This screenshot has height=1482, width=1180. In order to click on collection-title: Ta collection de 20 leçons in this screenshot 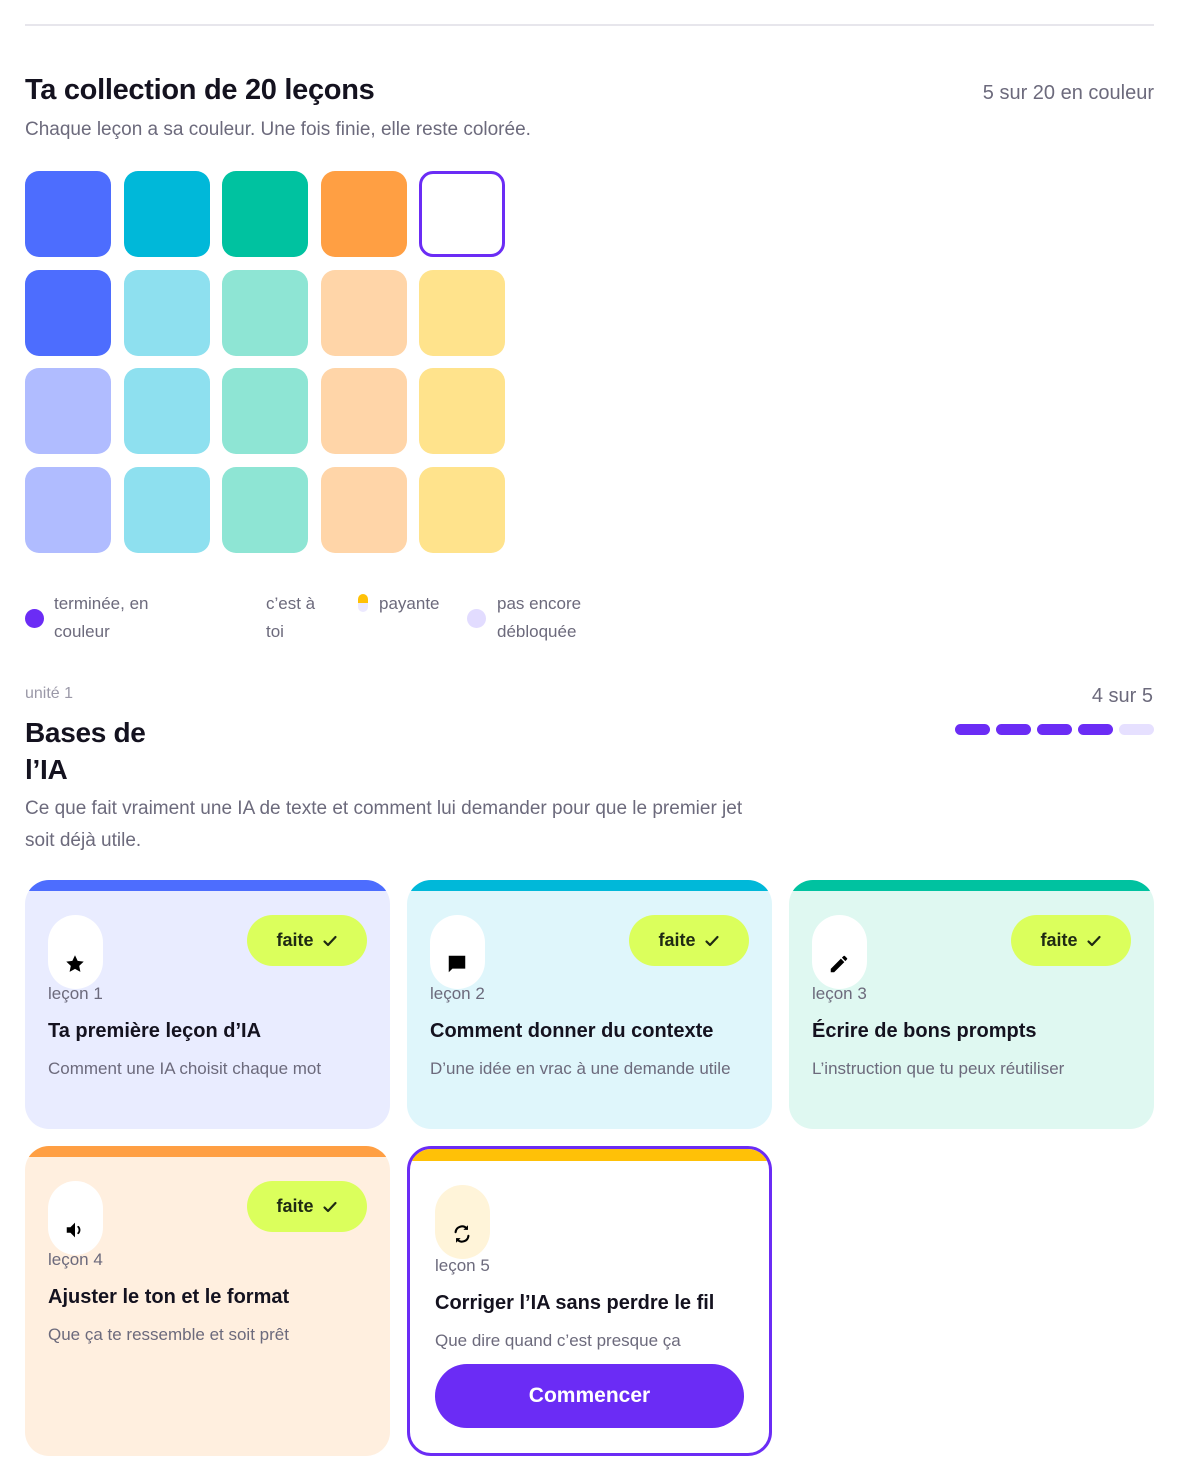, I will do `click(200, 90)`.